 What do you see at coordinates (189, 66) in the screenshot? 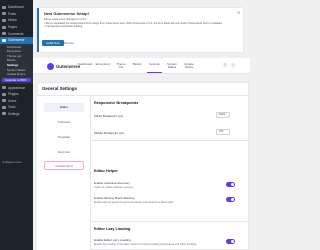
I see `tab-update-notice: Update Notice` at bounding box center [189, 66].